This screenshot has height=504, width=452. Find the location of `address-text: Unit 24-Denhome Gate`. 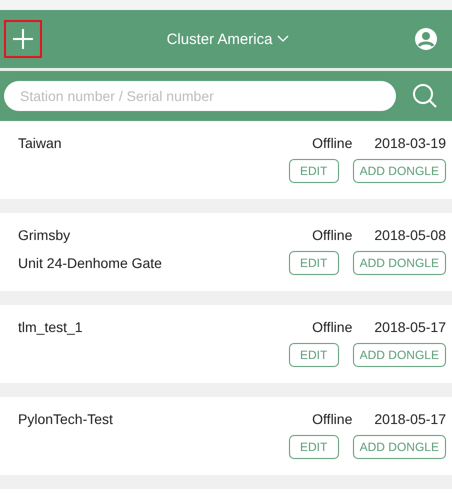

address-text: Unit 24-Denhome Gate is located at coordinates (90, 263).